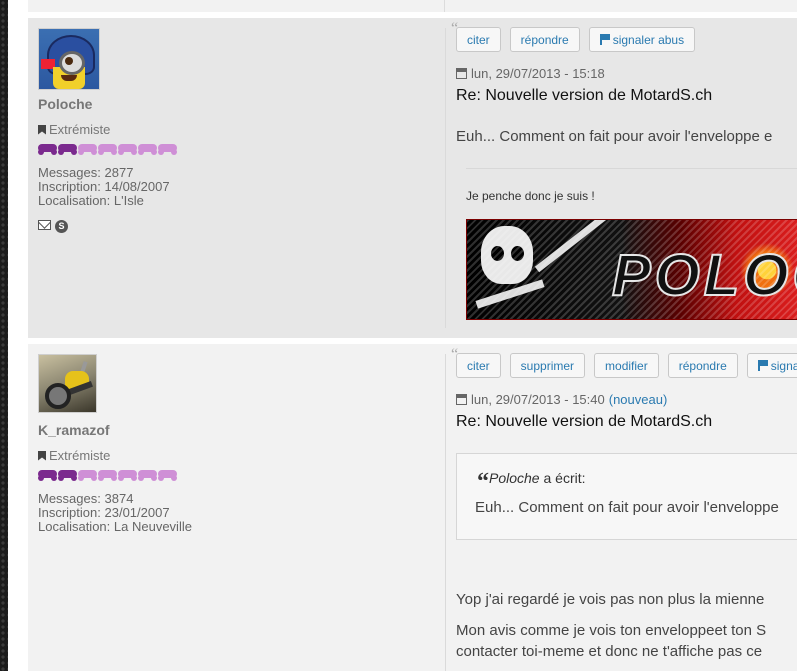 This screenshot has width=797, height=671. What do you see at coordinates (128, 200) in the screenshot?
I see `localisation-value: L'Isle` at bounding box center [128, 200].